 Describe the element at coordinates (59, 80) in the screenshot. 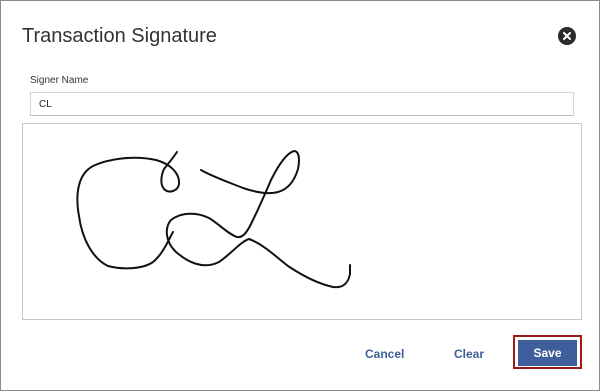

I see `signer-name-label: Signer Name` at that location.